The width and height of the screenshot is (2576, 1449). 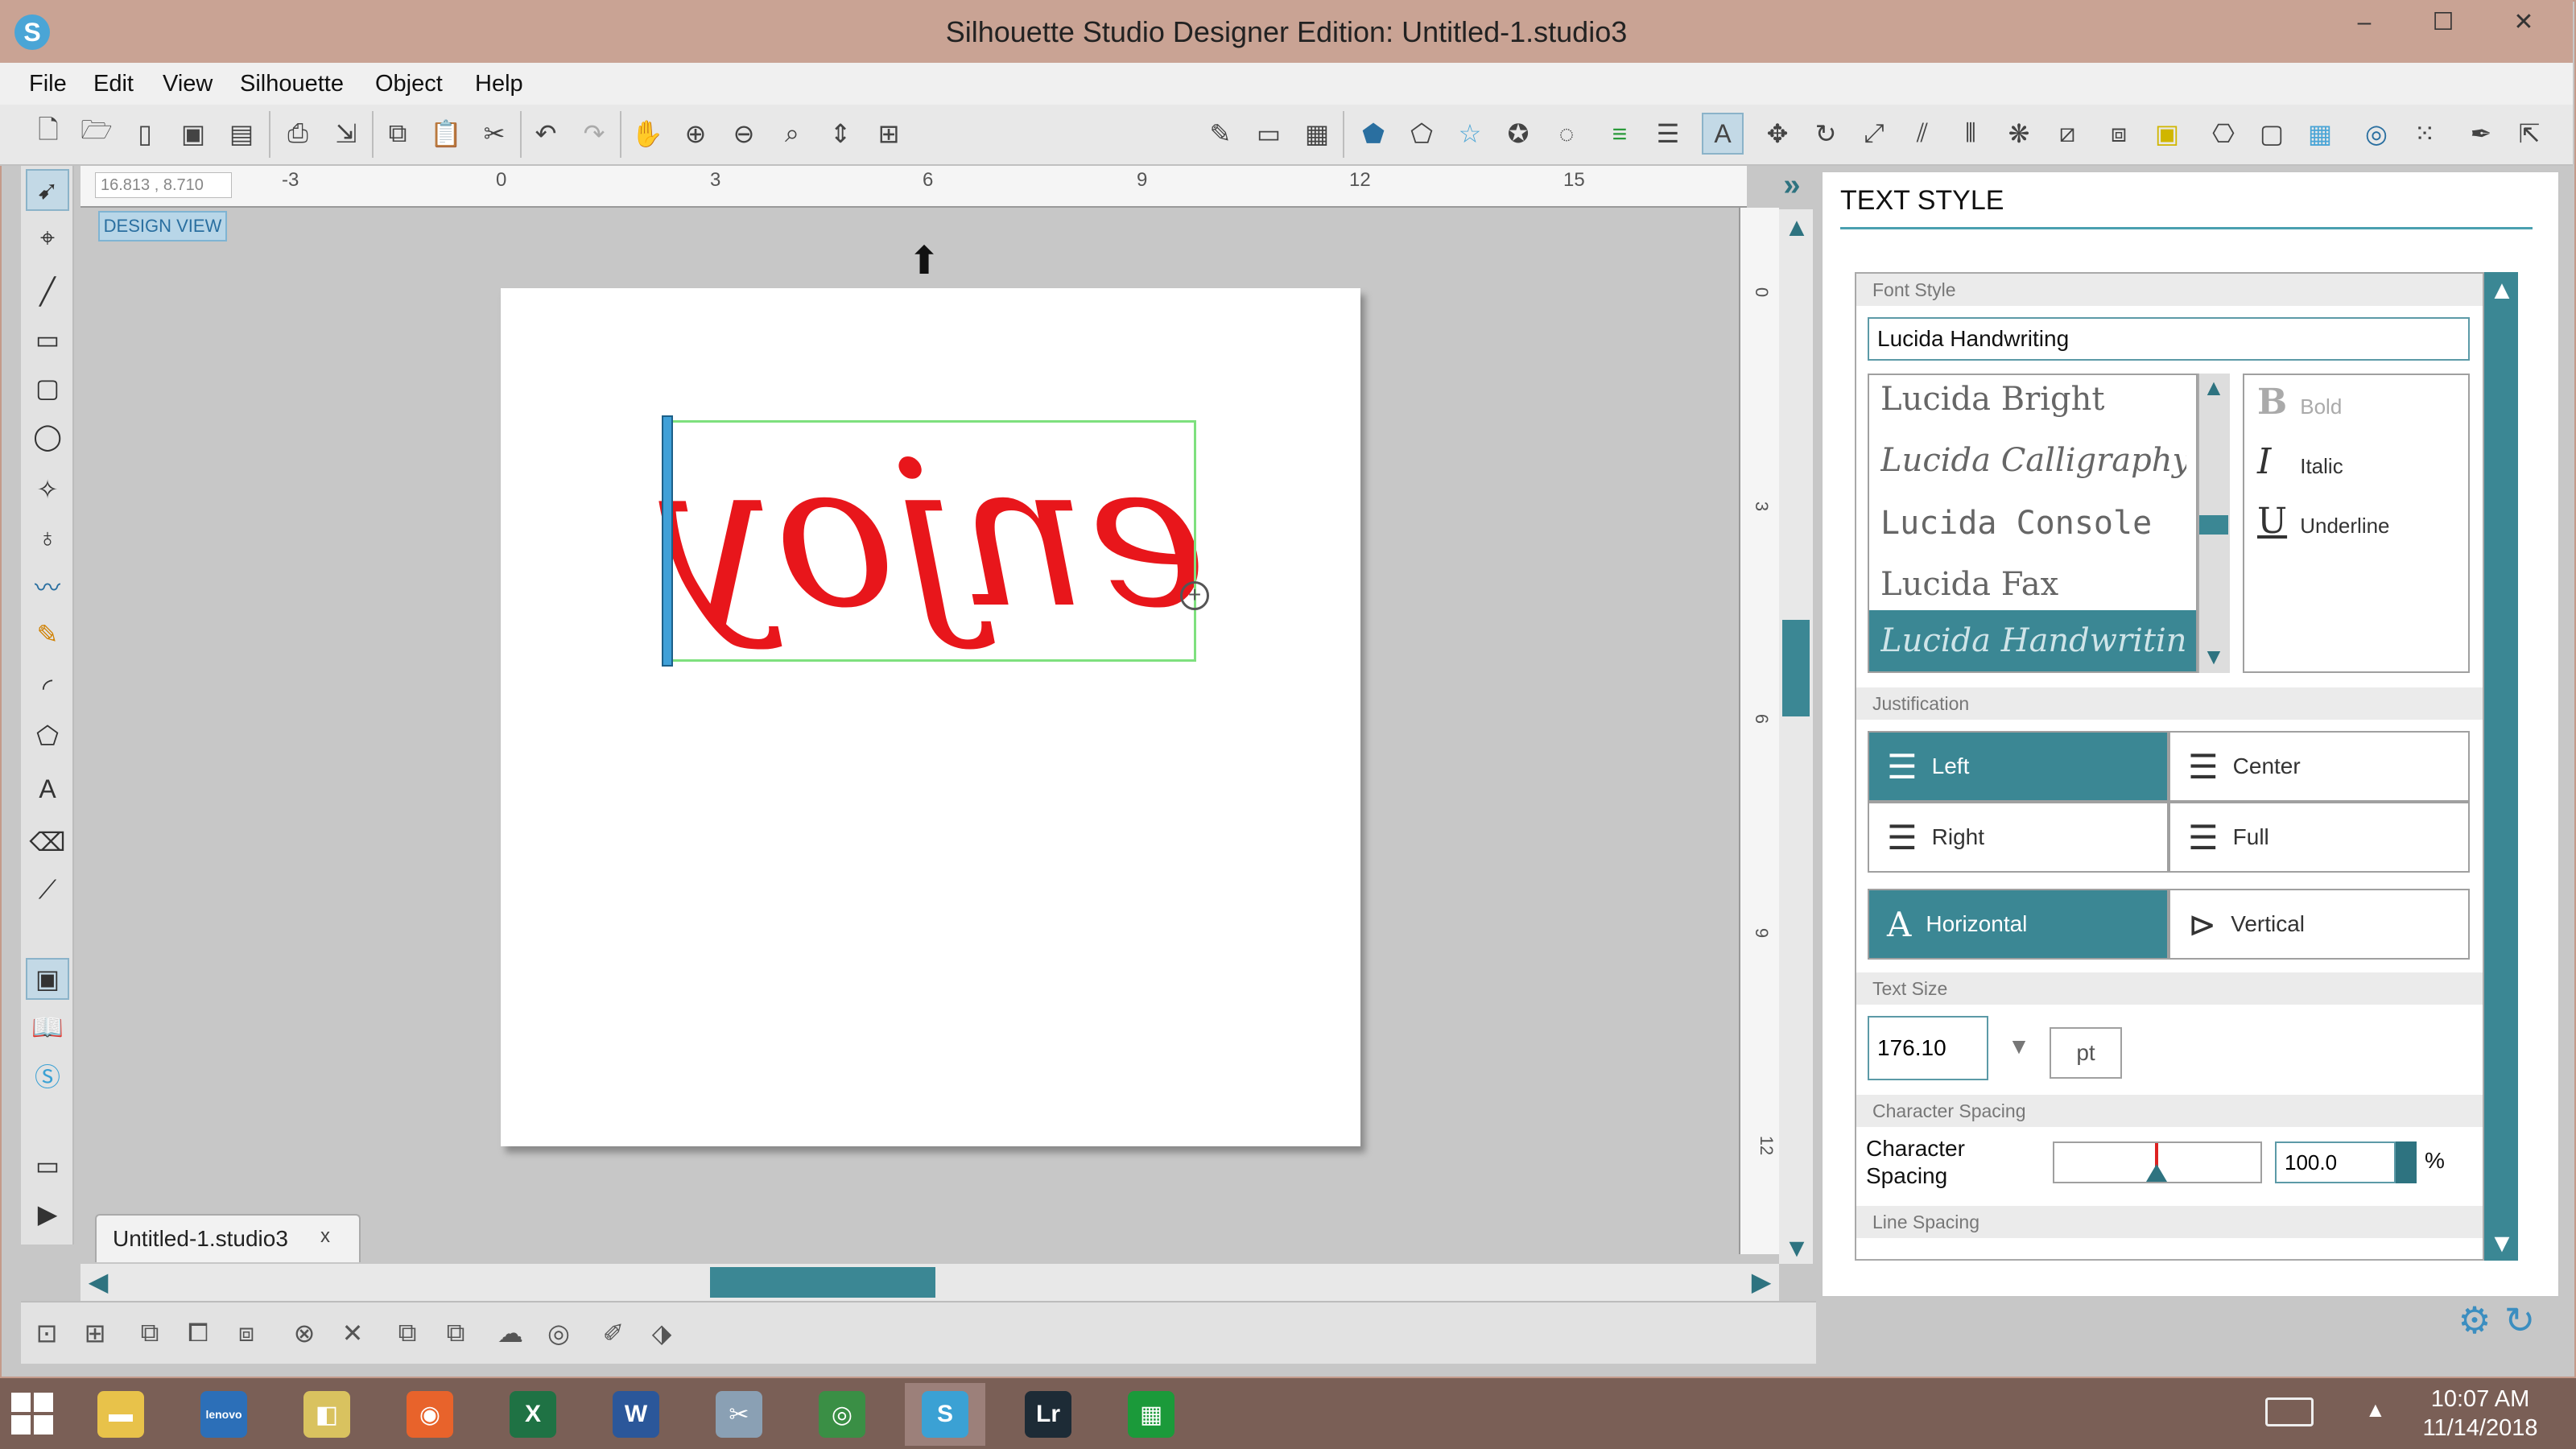 I want to click on justify-full-button: ☰ Full, so click(x=2319, y=837).